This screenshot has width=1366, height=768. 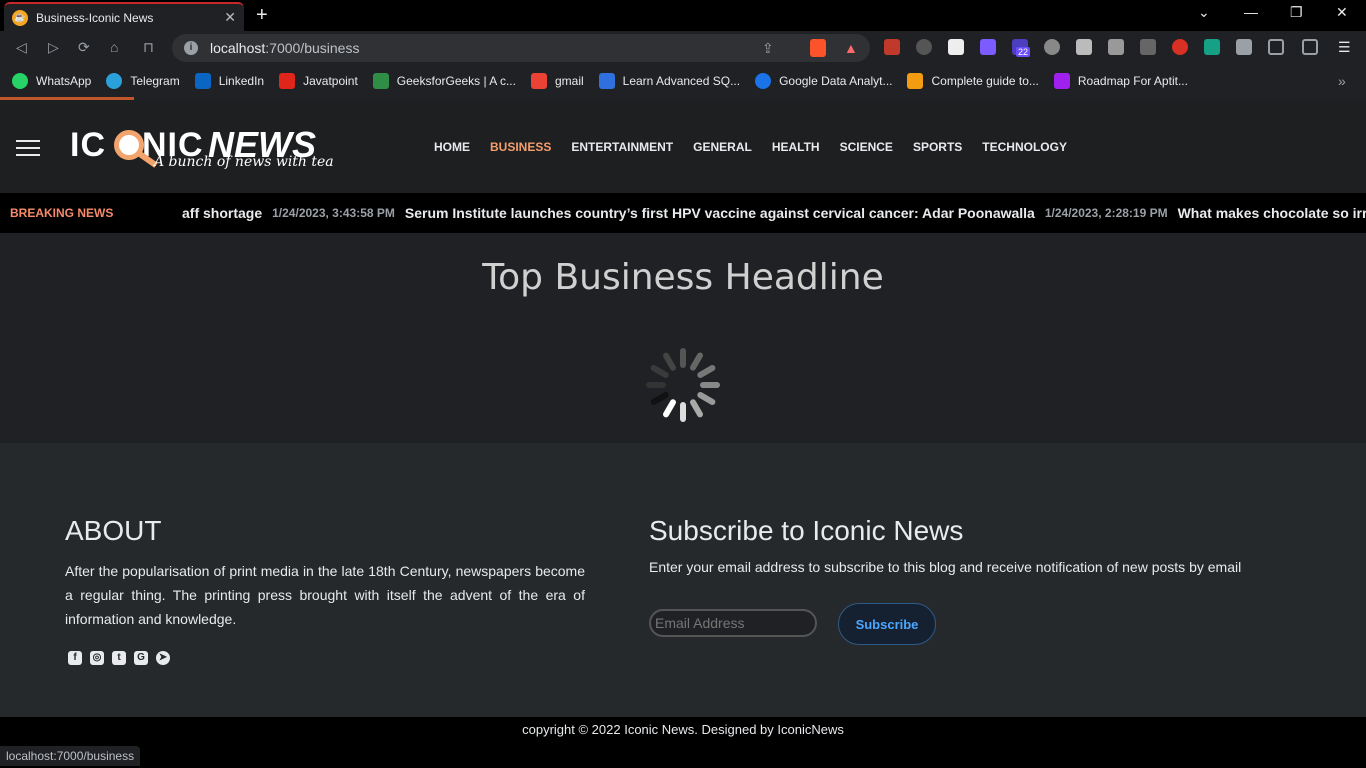 What do you see at coordinates (683, 277) in the screenshot?
I see `page-title: Top Business Headline` at bounding box center [683, 277].